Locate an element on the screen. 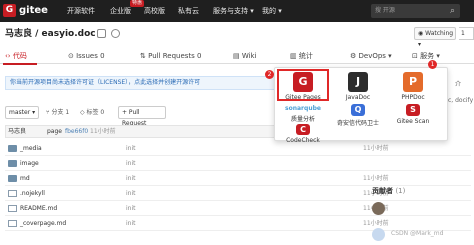 The height and width of the screenshot is (245, 474). dropdown-item-phpdoc: P PHPDoc is located at coordinates (413, 86).